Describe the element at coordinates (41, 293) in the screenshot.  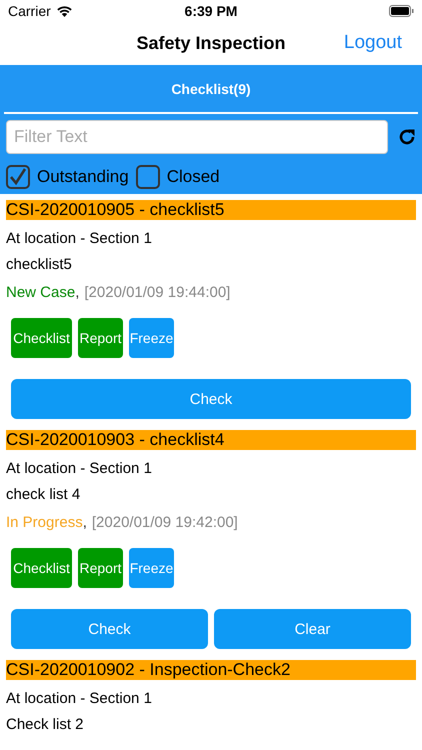
I see `case-status: New Case` at that location.